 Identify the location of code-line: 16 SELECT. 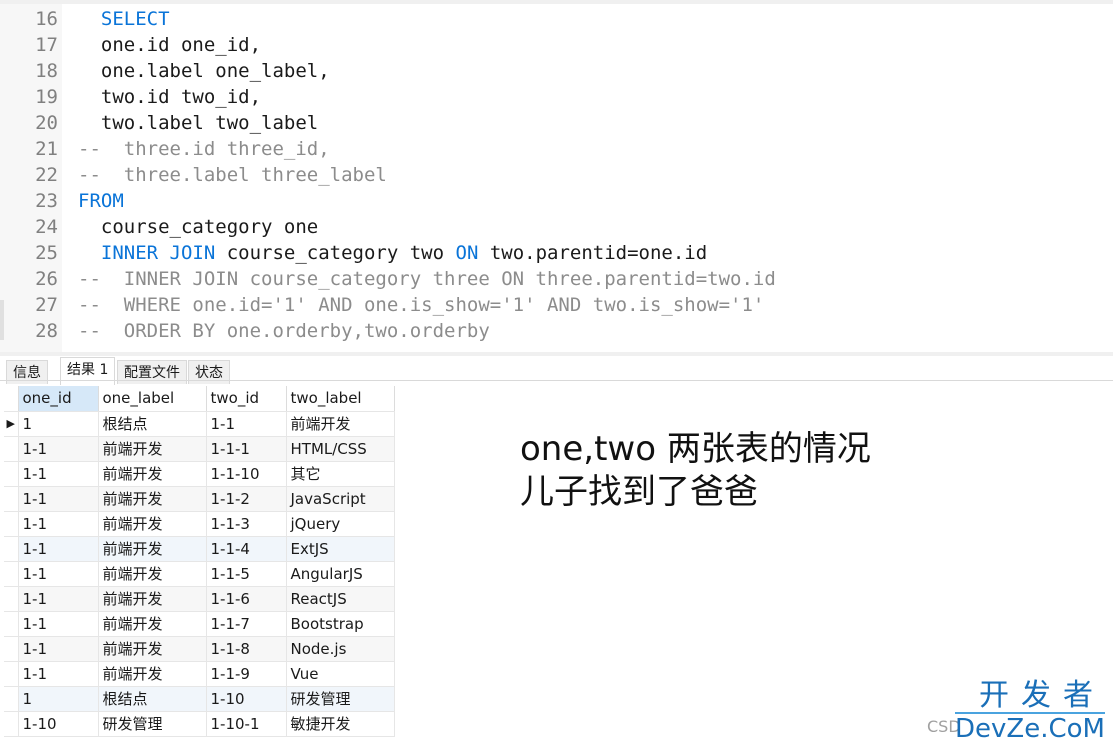
(84, 19).